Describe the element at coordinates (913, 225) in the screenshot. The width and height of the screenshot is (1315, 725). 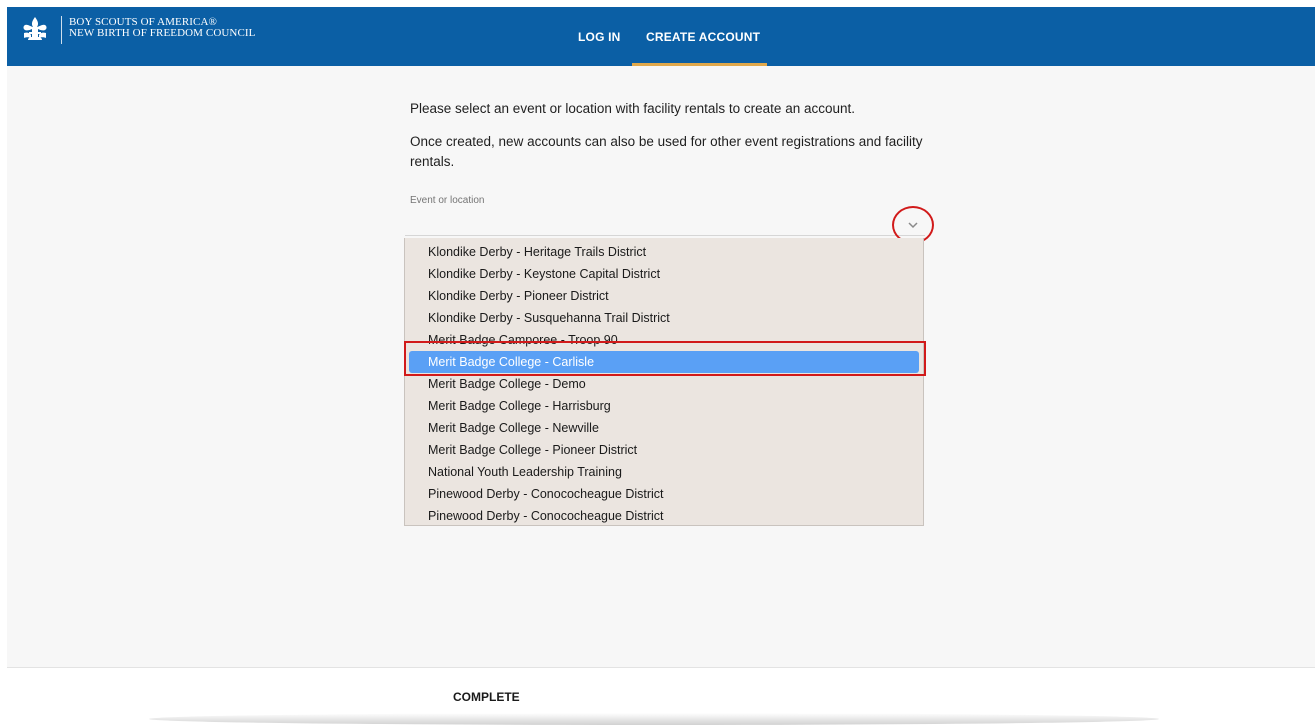
I see `chevron-down-icon` at that location.